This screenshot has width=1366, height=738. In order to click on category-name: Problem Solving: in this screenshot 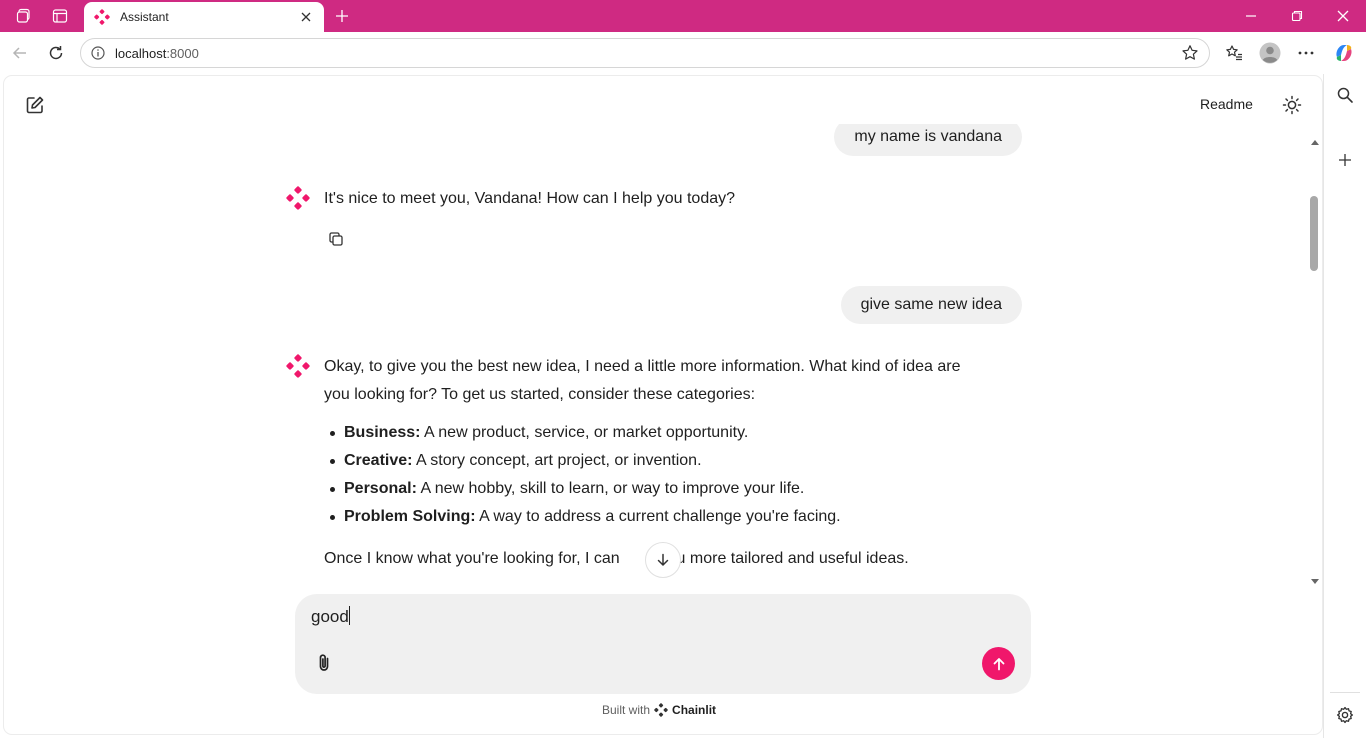, I will do `click(410, 516)`.